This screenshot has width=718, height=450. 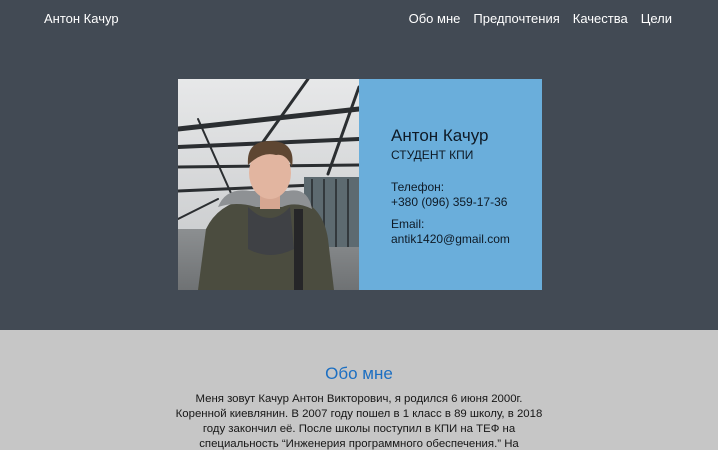 What do you see at coordinates (516, 19) in the screenshot?
I see `nav-item-preferences: Предпочтения` at bounding box center [516, 19].